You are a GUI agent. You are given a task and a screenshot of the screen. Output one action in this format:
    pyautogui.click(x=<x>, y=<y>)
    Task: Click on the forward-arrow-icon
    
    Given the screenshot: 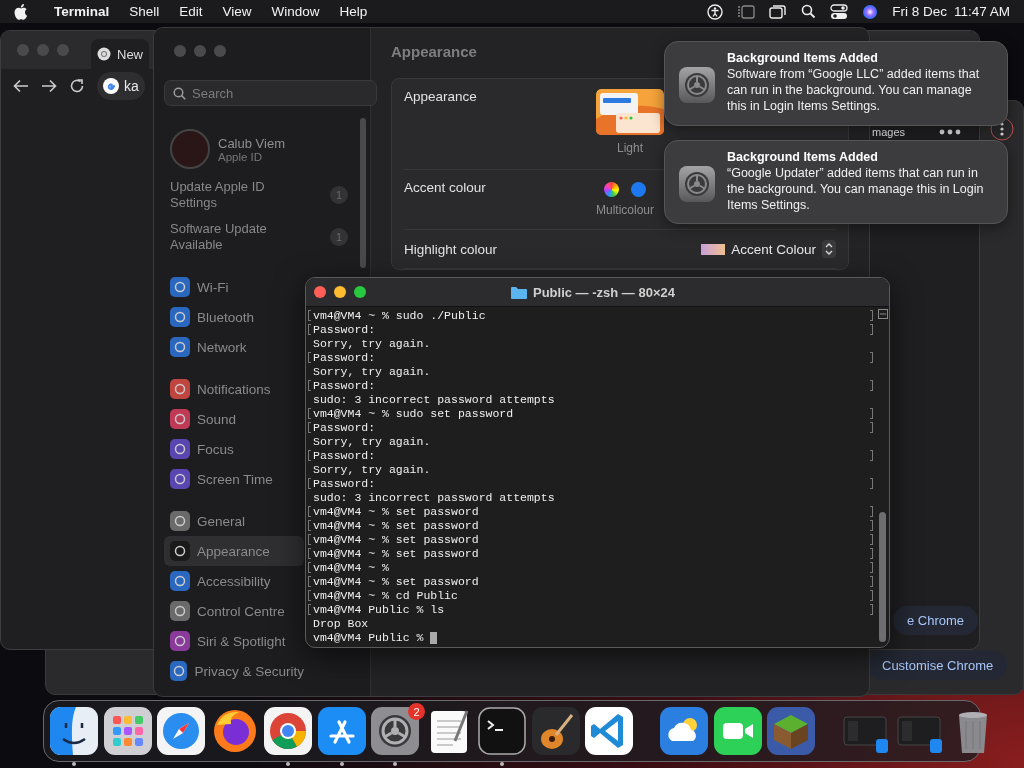 What is the action you would take?
    pyautogui.click(x=49, y=86)
    